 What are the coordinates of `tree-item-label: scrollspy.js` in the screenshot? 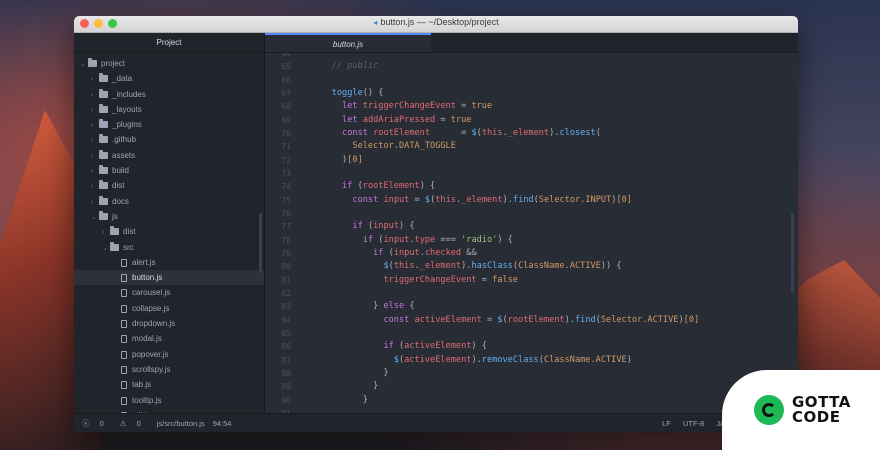 It's located at (151, 369).